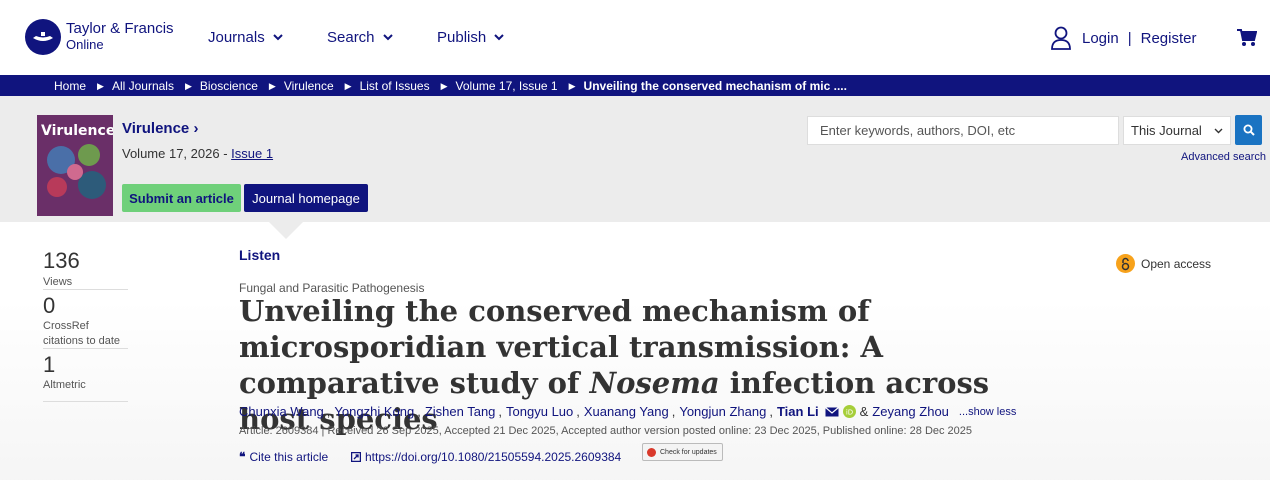 The width and height of the screenshot is (1270, 480). What do you see at coordinates (1061, 38) in the screenshot?
I see `user-icon` at bounding box center [1061, 38].